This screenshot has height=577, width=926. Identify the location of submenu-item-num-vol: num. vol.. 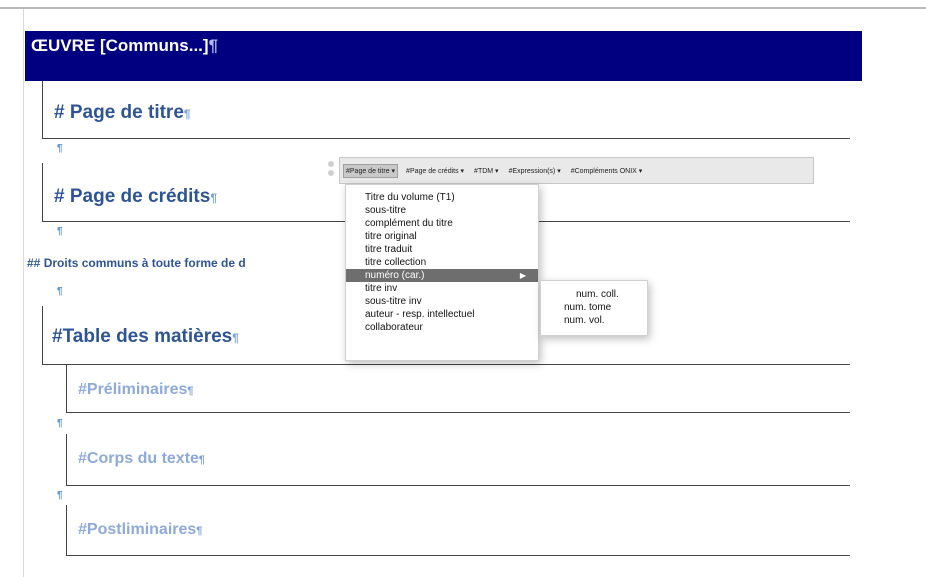
(594, 320).